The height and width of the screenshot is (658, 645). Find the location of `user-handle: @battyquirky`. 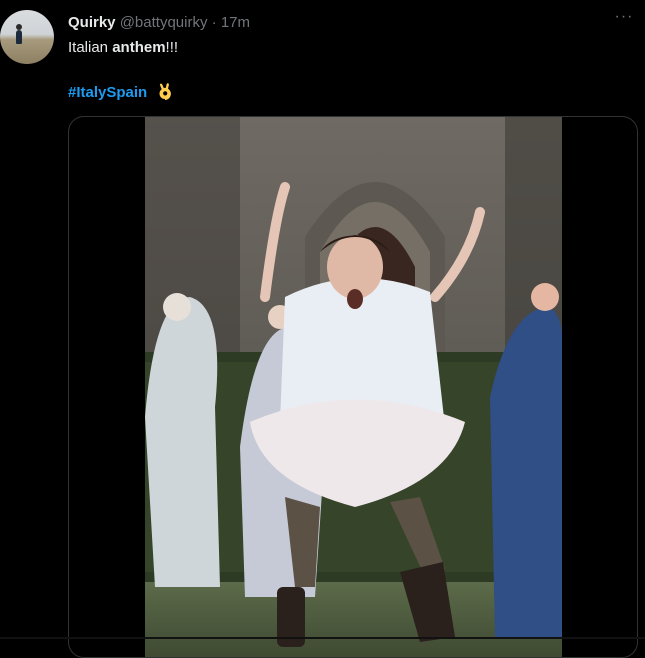

user-handle: @battyquirky is located at coordinates (164, 22).